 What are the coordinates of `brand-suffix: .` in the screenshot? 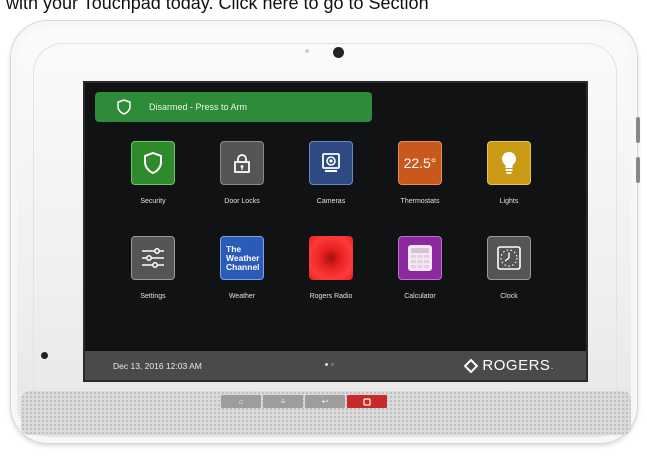 It's located at (552, 365).